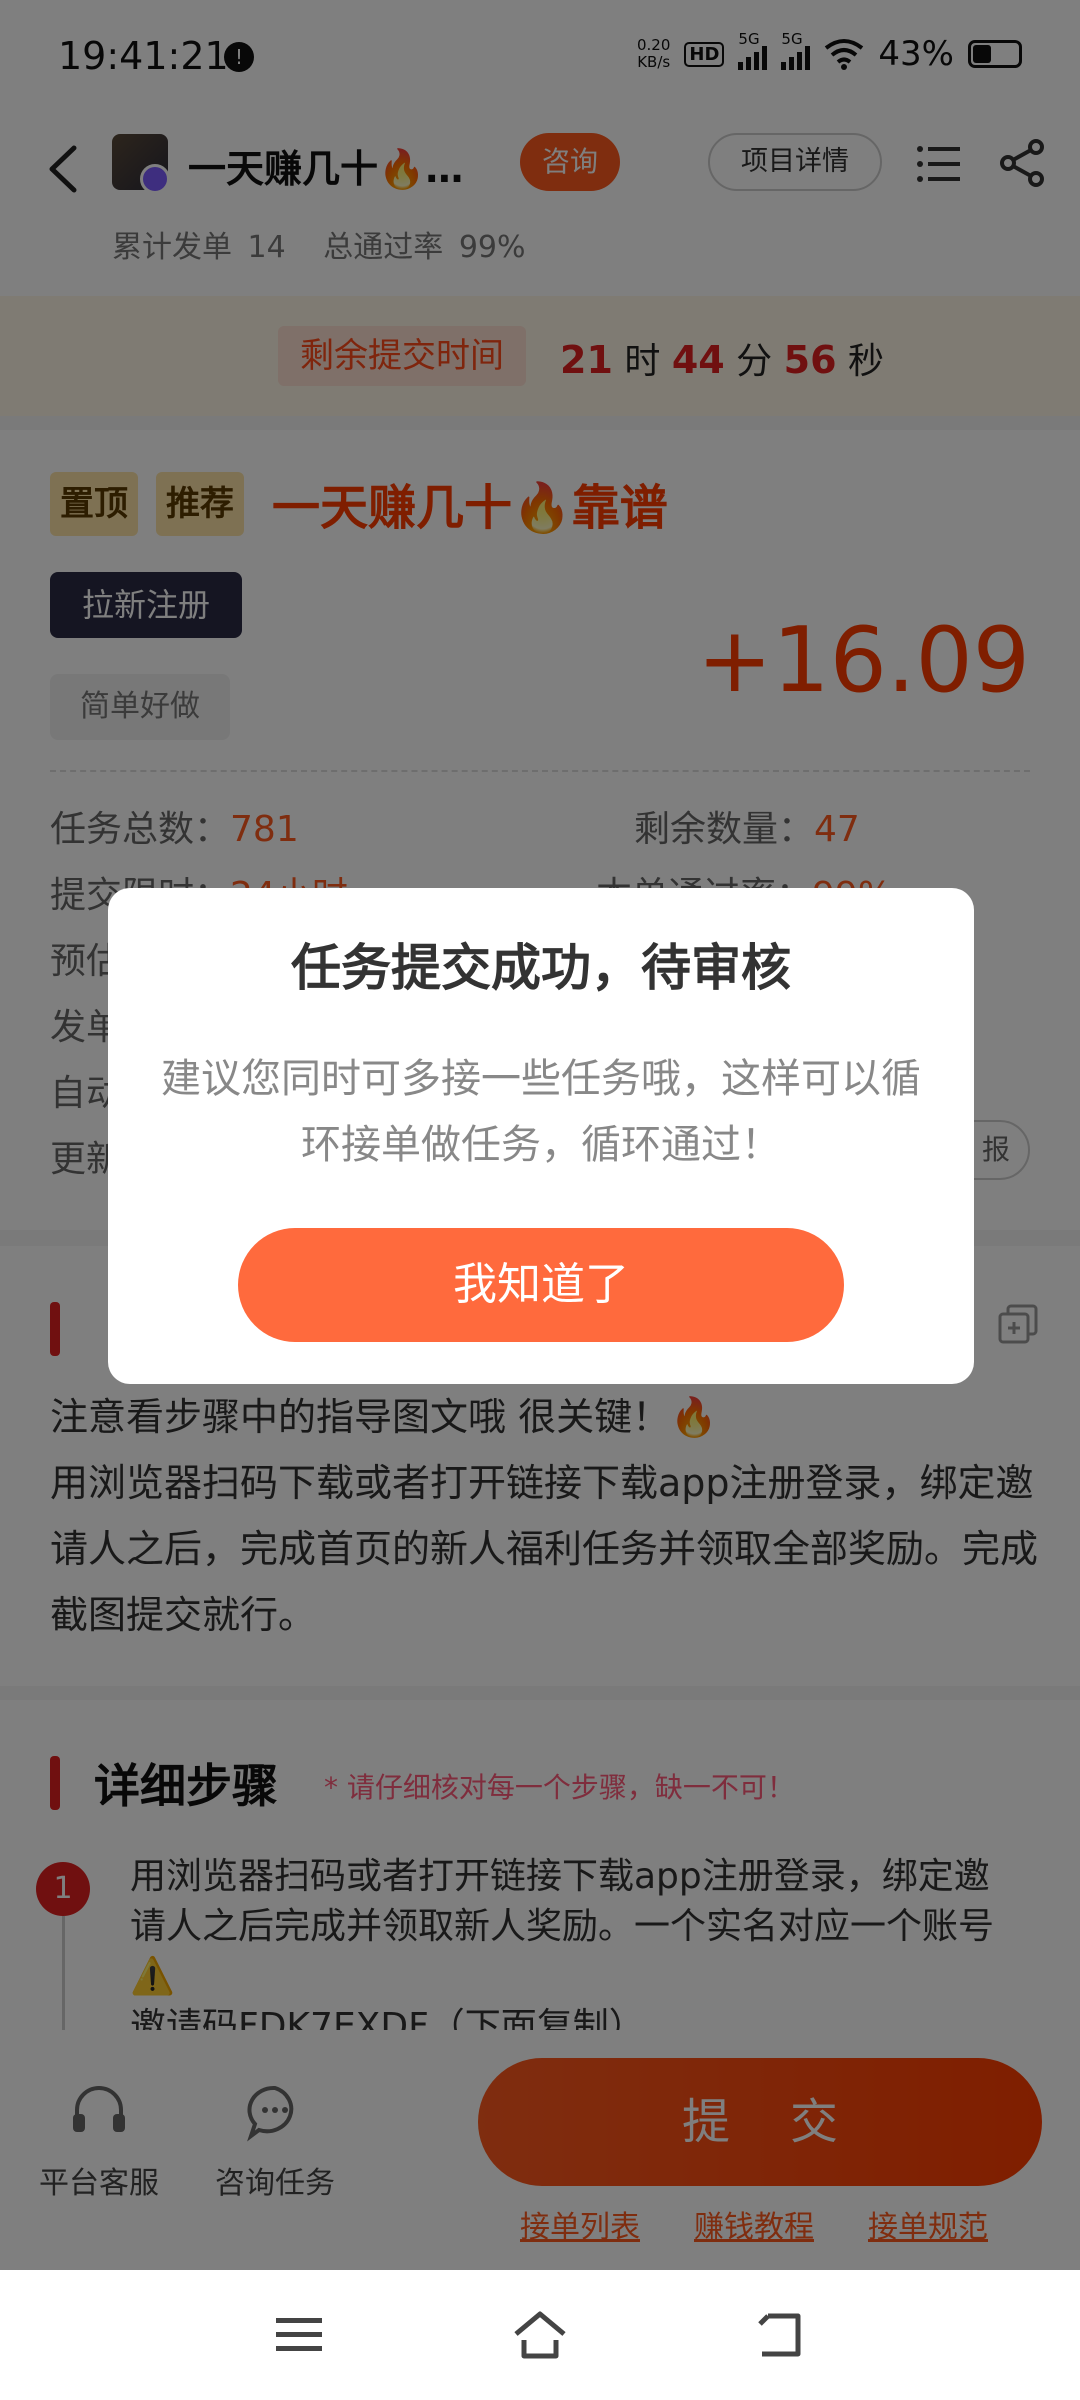 This screenshot has width=1080, height=2400. I want to click on acknowledge-button: 我知道了, so click(541, 1285).